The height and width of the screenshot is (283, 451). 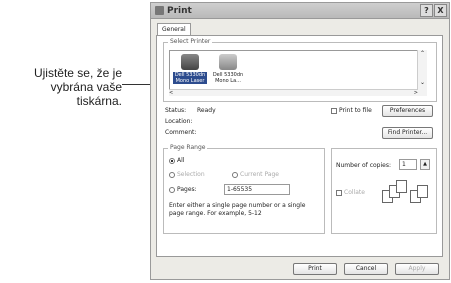 What do you see at coordinates (181, 132) in the screenshot?
I see `comment-label: Comment:` at bounding box center [181, 132].